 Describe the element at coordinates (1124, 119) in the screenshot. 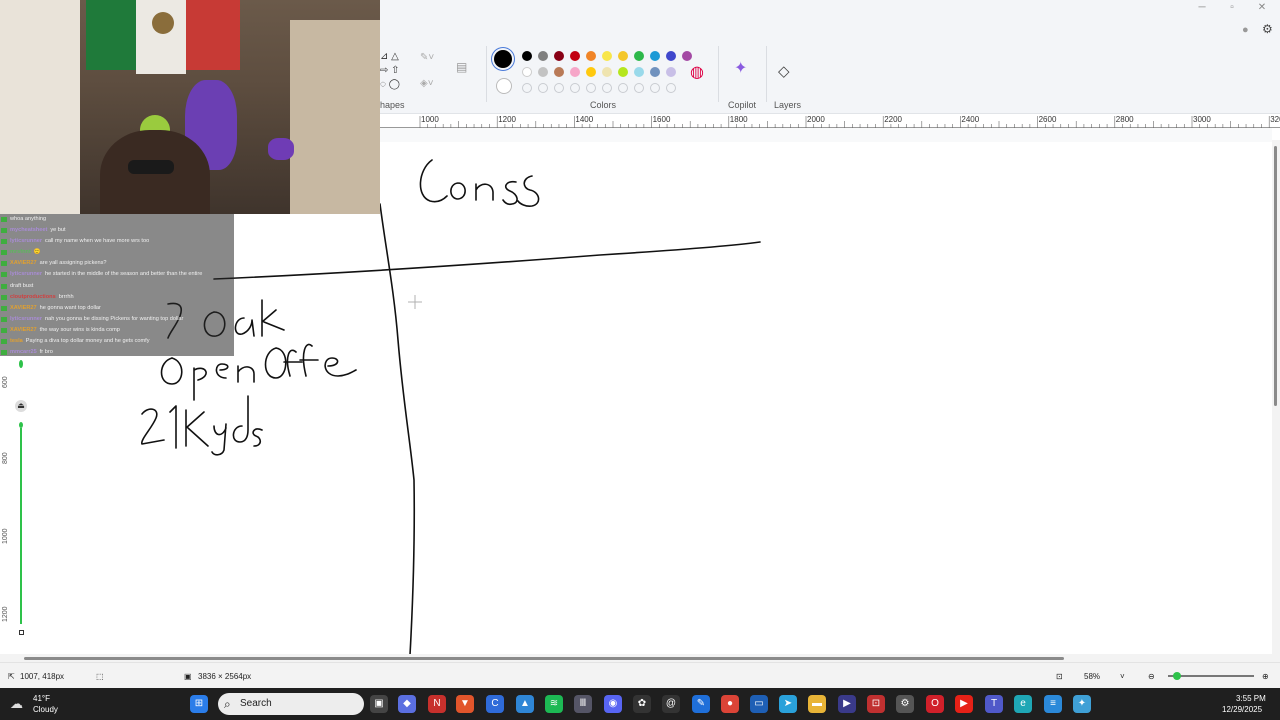

I see `ruler-label: 2800` at that location.